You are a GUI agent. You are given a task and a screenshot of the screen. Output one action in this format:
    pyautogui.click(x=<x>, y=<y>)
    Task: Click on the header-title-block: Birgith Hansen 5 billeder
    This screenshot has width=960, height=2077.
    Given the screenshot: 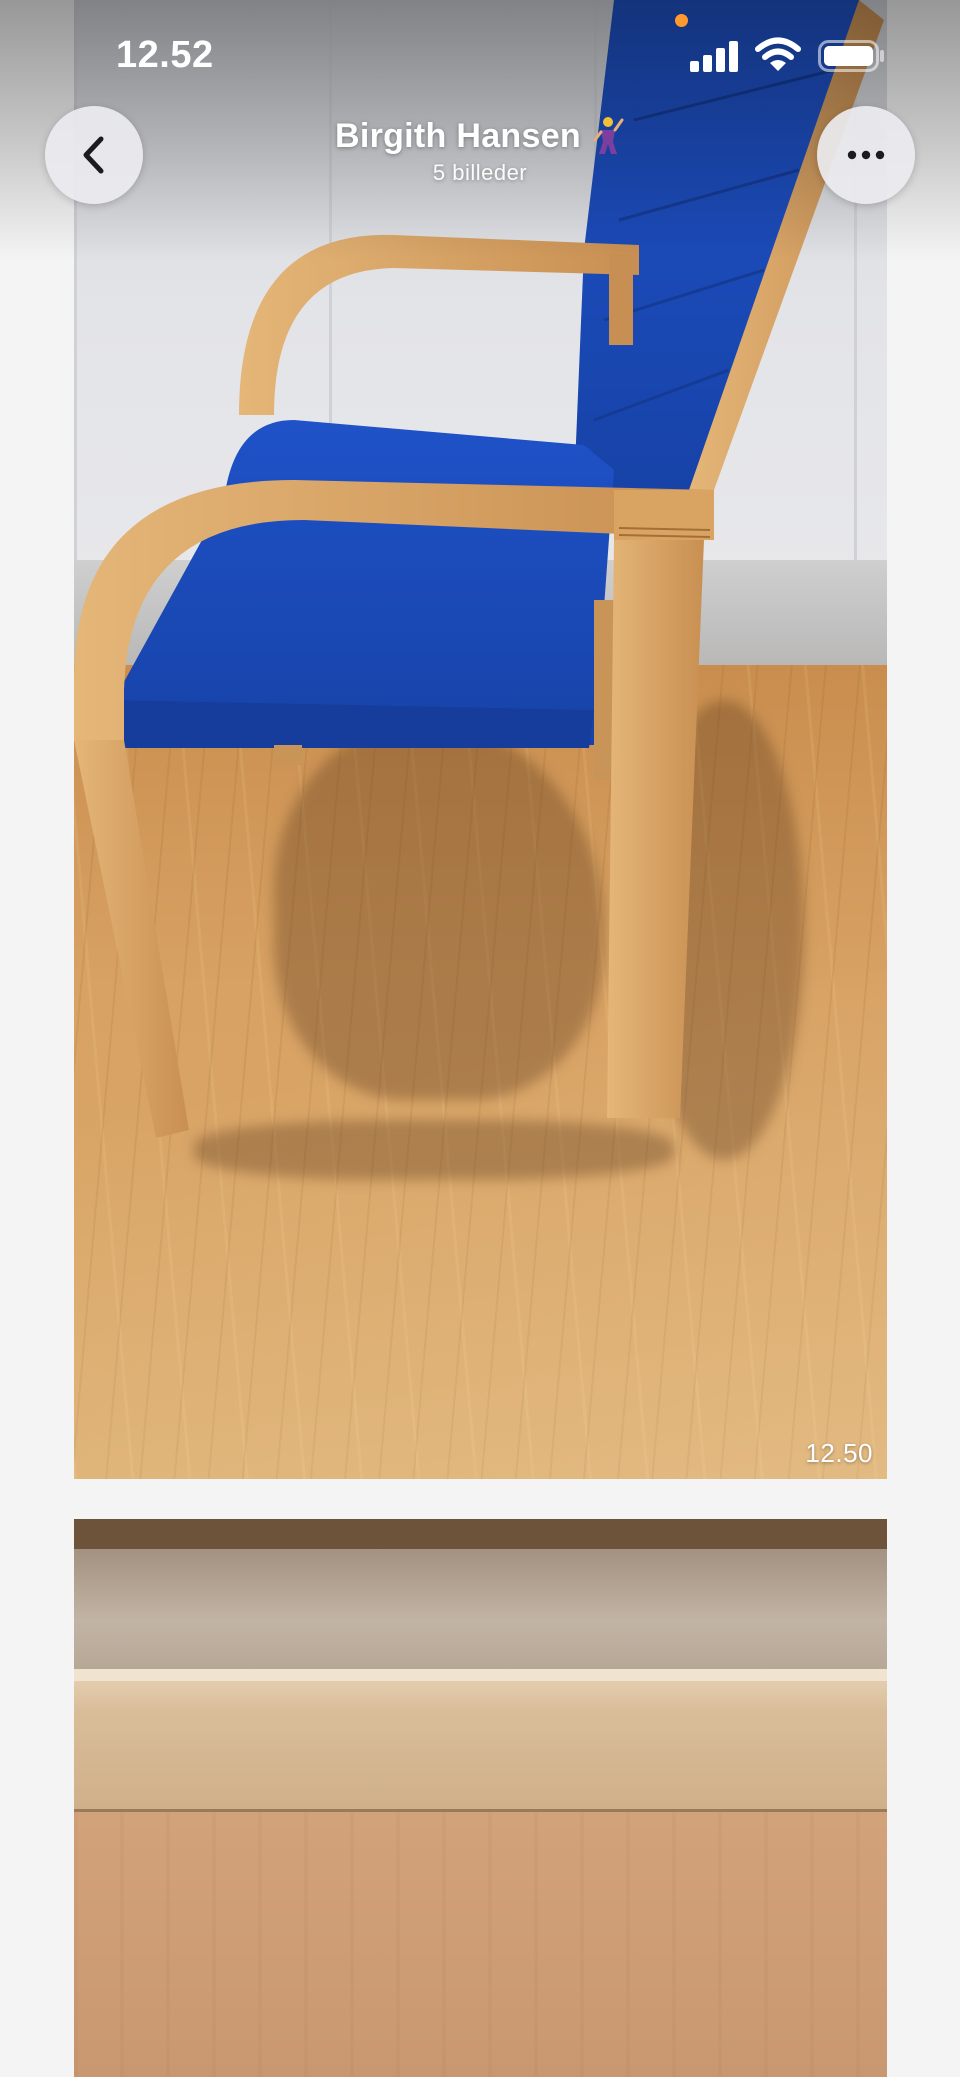 What is the action you would take?
    pyautogui.click(x=480, y=151)
    